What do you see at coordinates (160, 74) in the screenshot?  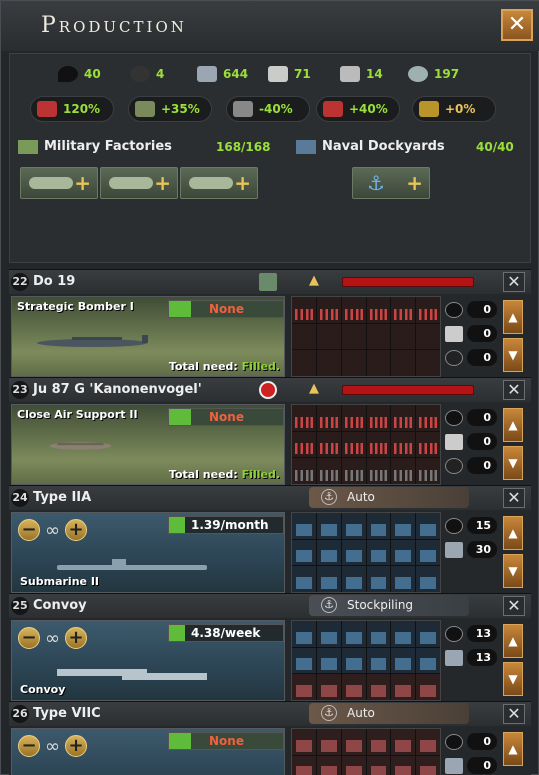 I see `resource-value: 4` at bounding box center [160, 74].